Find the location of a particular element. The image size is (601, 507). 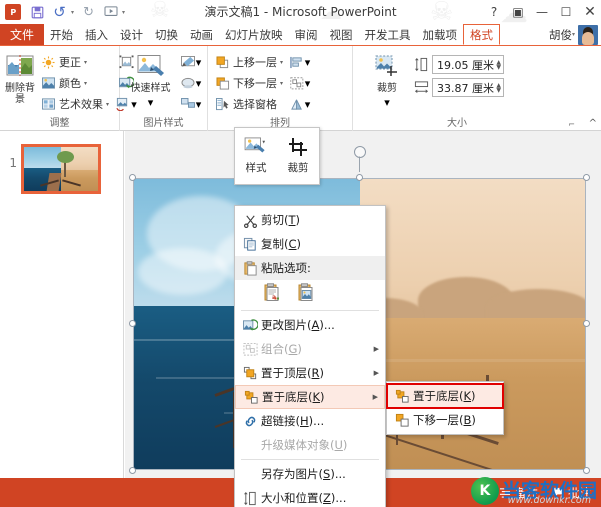

menu-separator is located at coordinates (310, 310).